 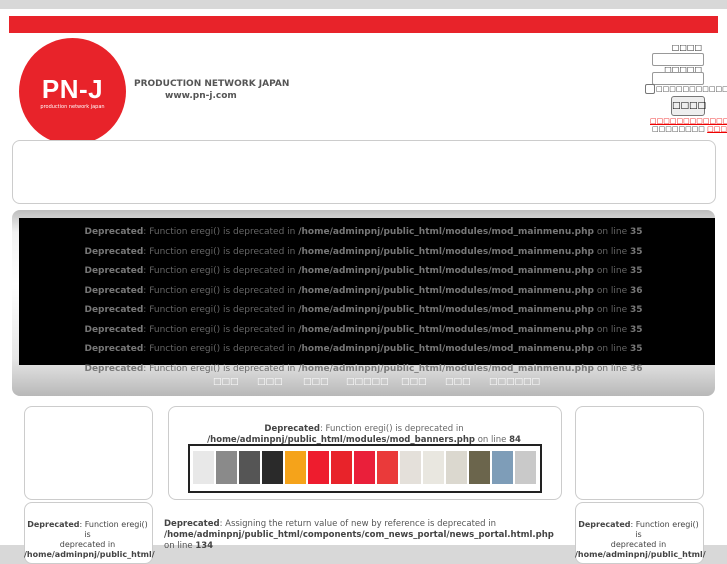 I want to click on remember-label: □□□□□□□□□□□, so click(x=691, y=89).